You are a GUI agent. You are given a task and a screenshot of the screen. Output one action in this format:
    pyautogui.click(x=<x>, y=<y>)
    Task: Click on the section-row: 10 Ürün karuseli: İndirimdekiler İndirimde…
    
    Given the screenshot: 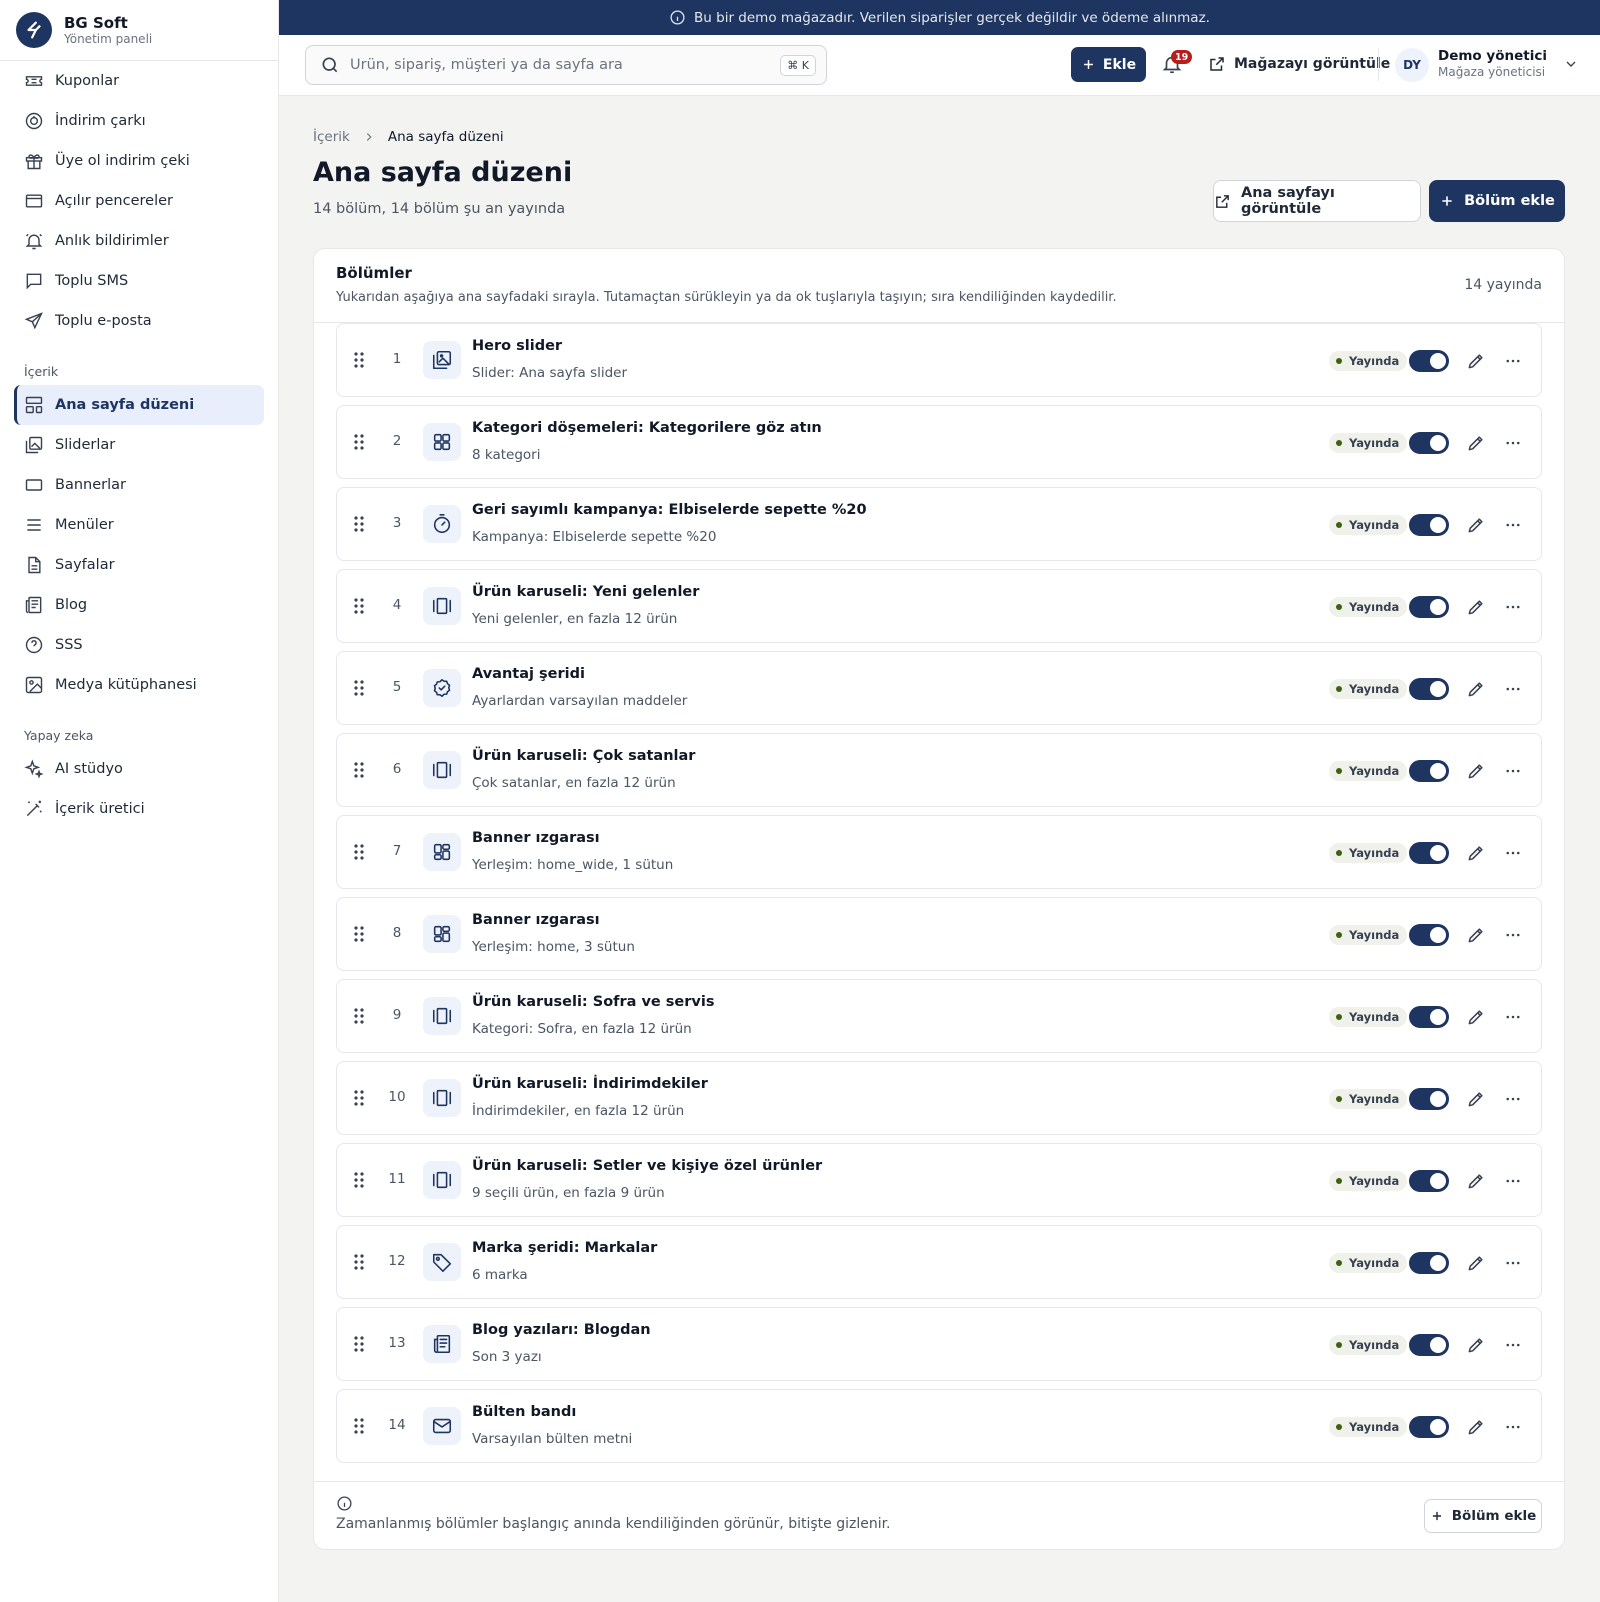 What is the action you would take?
    pyautogui.click(x=939, y=1098)
    